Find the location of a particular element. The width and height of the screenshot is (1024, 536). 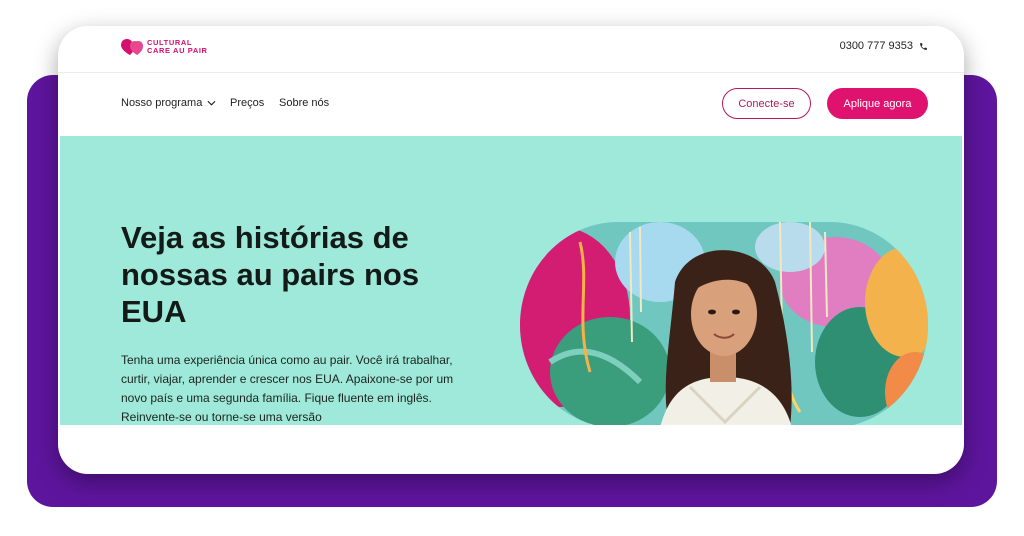

phone-icon is located at coordinates (923, 46).